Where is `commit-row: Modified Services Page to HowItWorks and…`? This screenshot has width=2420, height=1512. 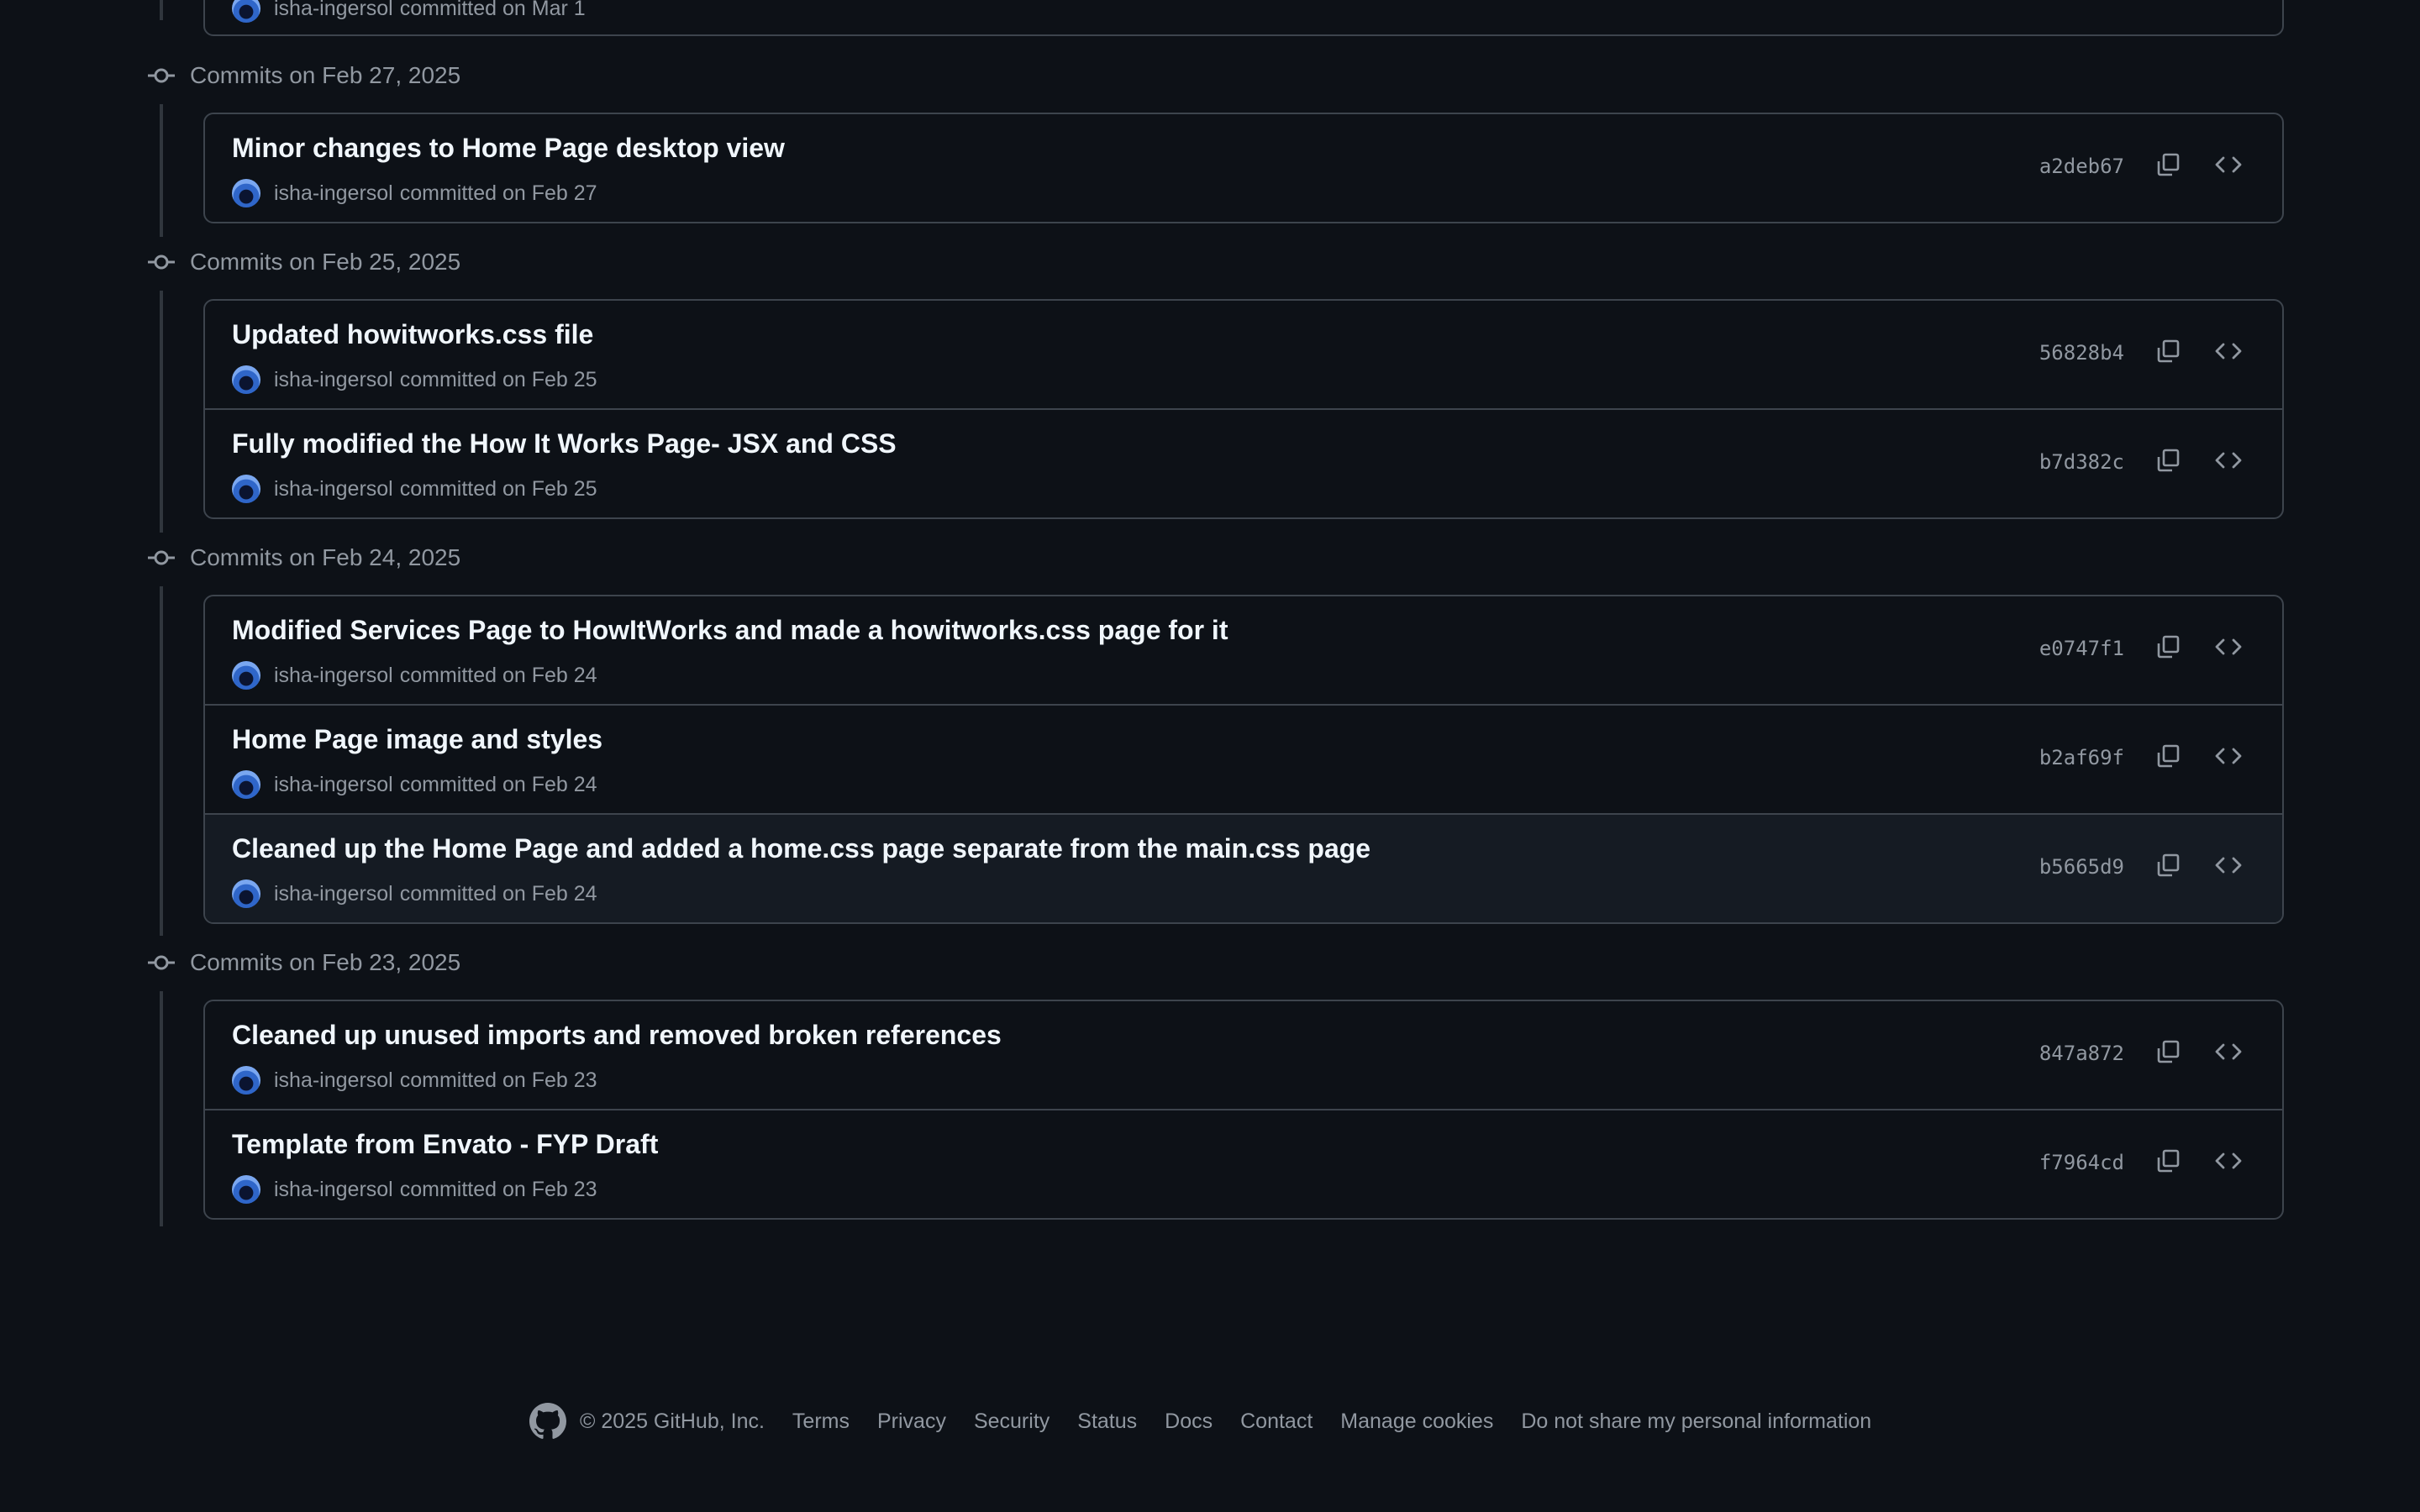 commit-row: Modified Services Page to HowItWorks and… is located at coordinates (1243, 650).